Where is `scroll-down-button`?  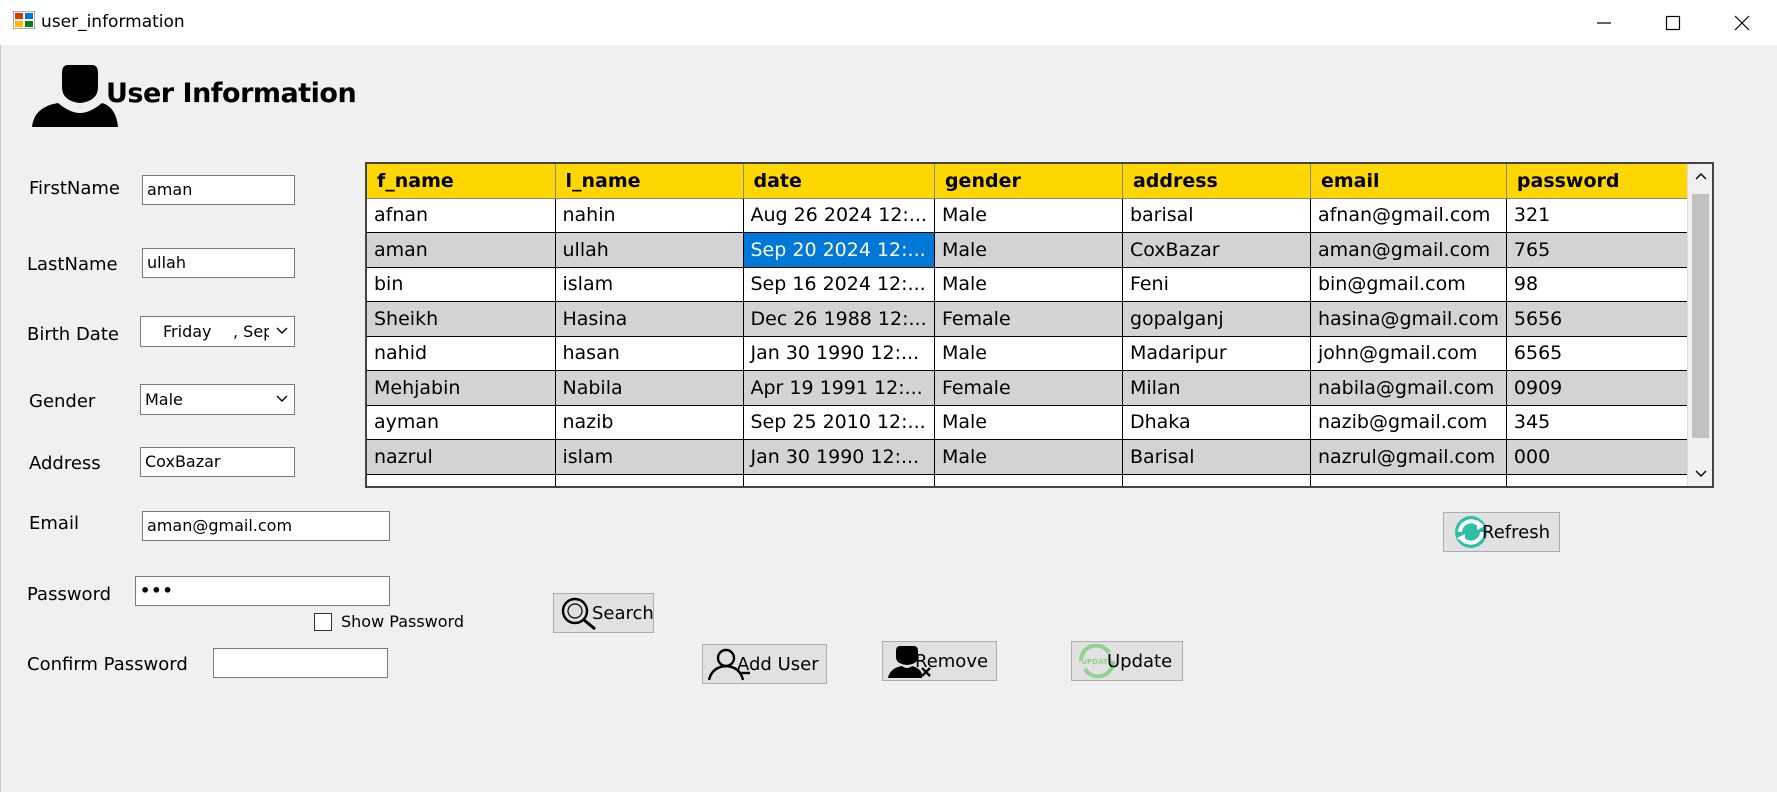
scroll-down-button is located at coordinates (1700, 474).